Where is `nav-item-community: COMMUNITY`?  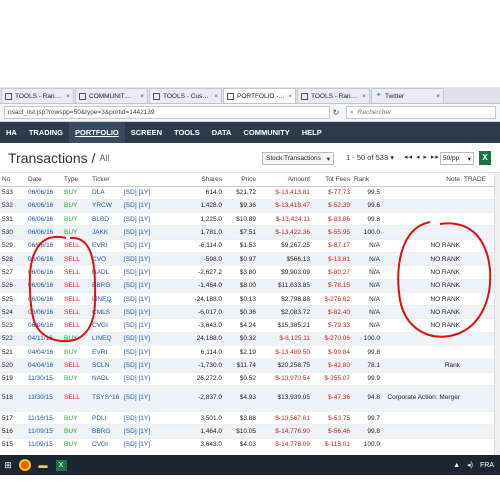 nav-item-community: COMMUNITY is located at coordinates (266, 132).